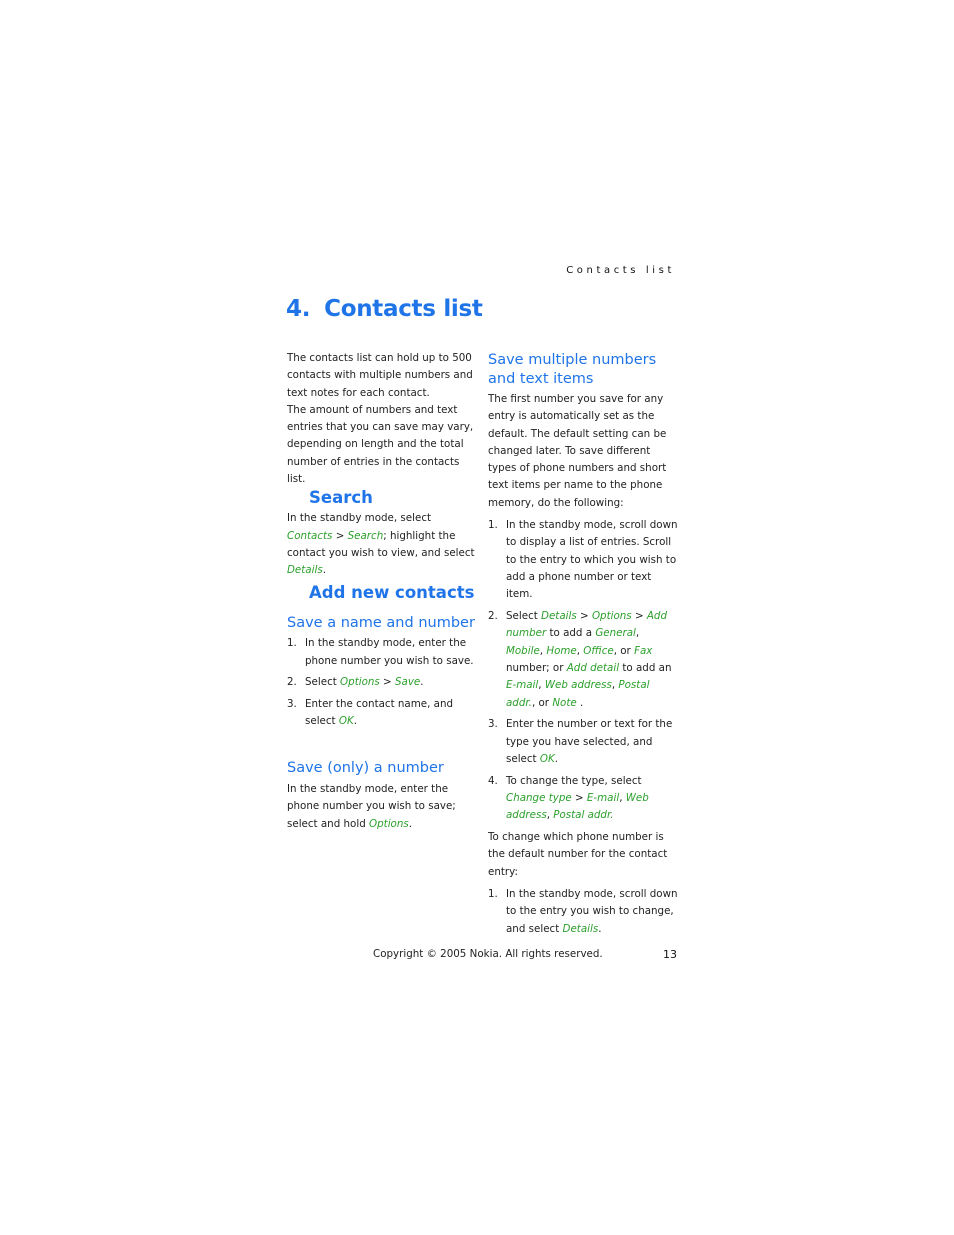  I want to click on menu-contacts: Contacts, so click(310, 535).